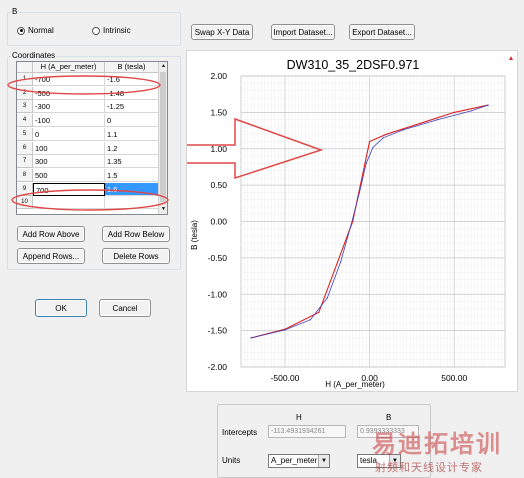 The image size is (524, 478). What do you see at coordinates (218, 331) in the screenshot?
I see `y-tick-label: -1.50` at bounding box center [218, 331].